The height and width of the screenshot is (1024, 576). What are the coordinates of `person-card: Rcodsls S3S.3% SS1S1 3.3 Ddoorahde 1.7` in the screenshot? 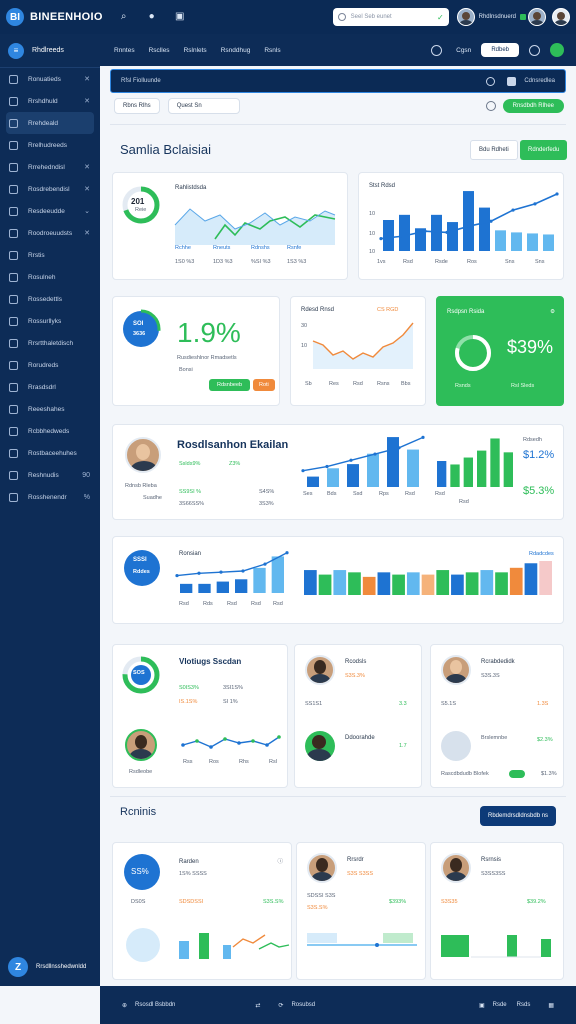 It's located at (358, 716).